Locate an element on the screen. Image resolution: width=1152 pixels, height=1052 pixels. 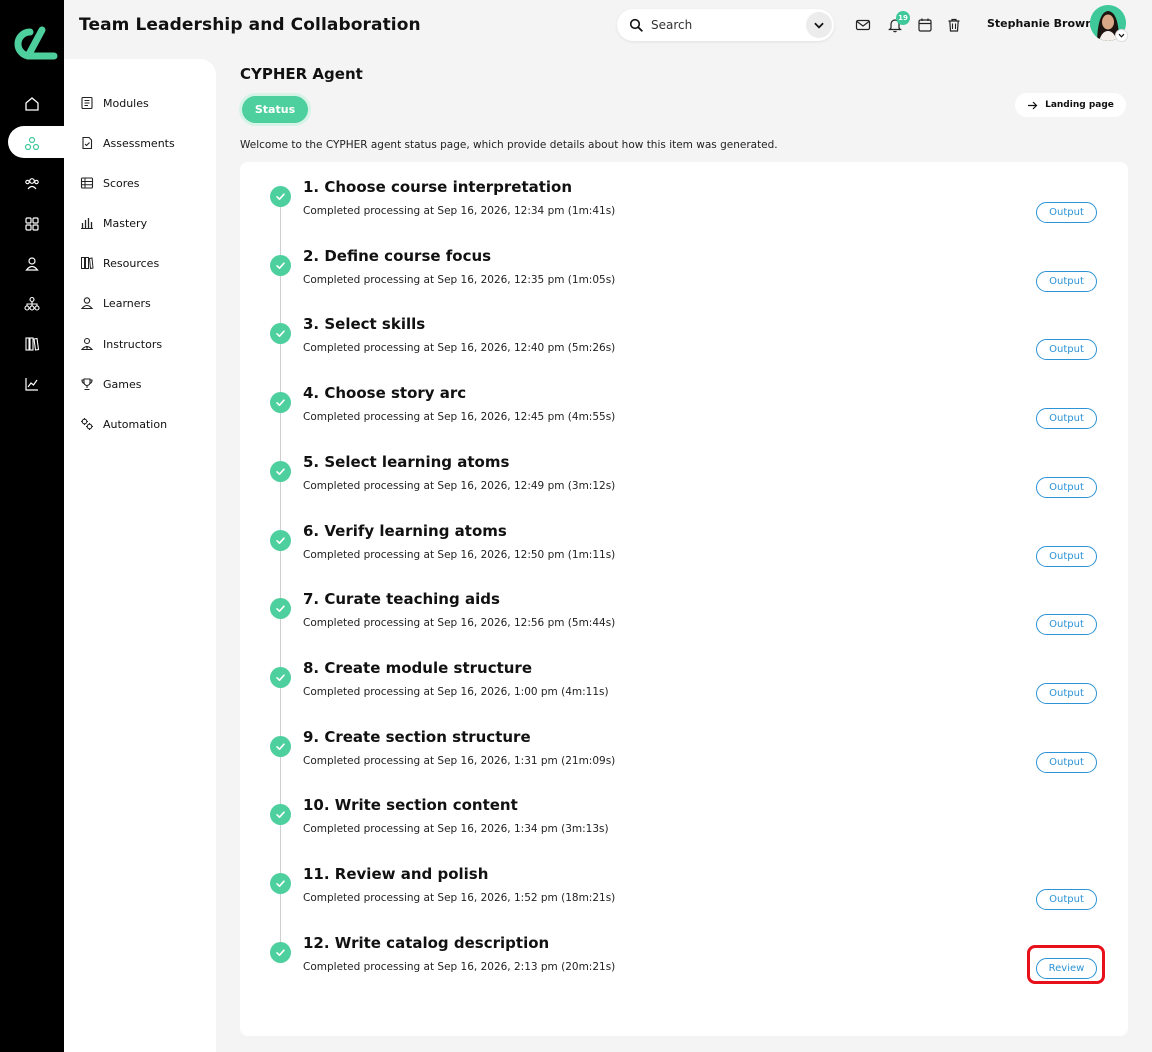
sidebar-item-mastery: Mastery is located at coordinates (113, 223).